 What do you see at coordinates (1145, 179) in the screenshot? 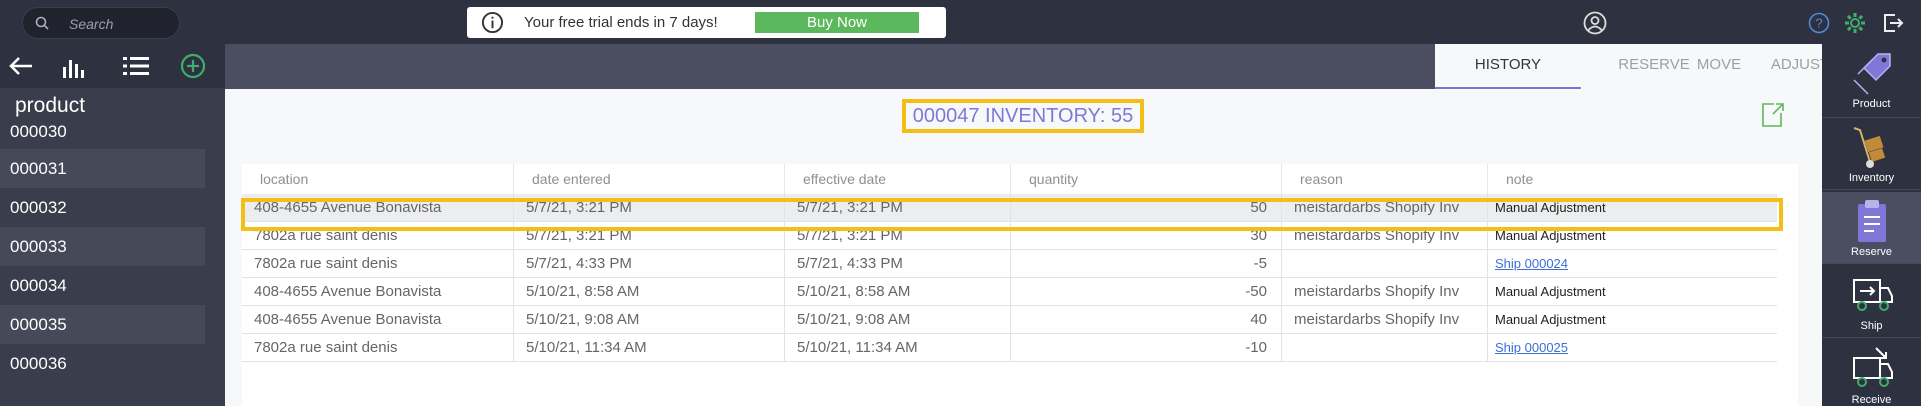
I see `column-header: quantity` at bounding box center [1145, 179].